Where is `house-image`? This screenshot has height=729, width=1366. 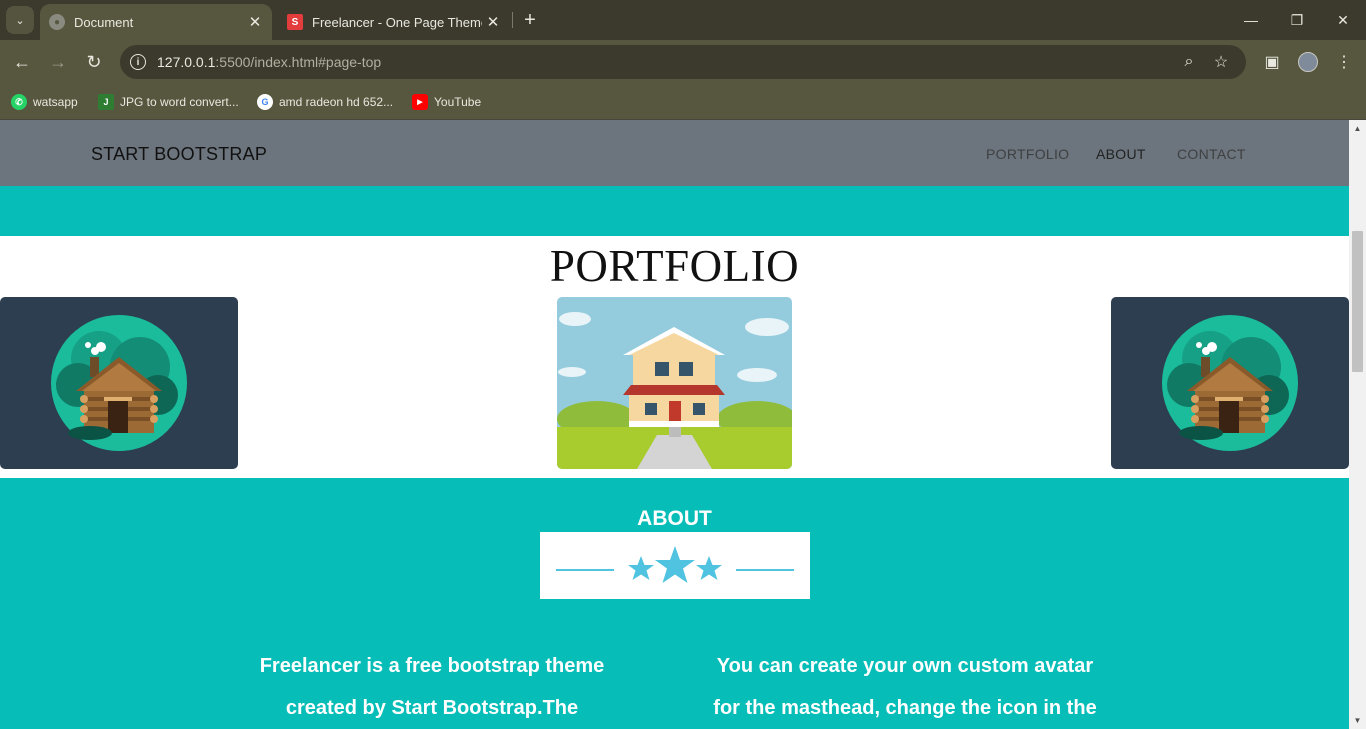
house-image is located at coordinates (674, 383).